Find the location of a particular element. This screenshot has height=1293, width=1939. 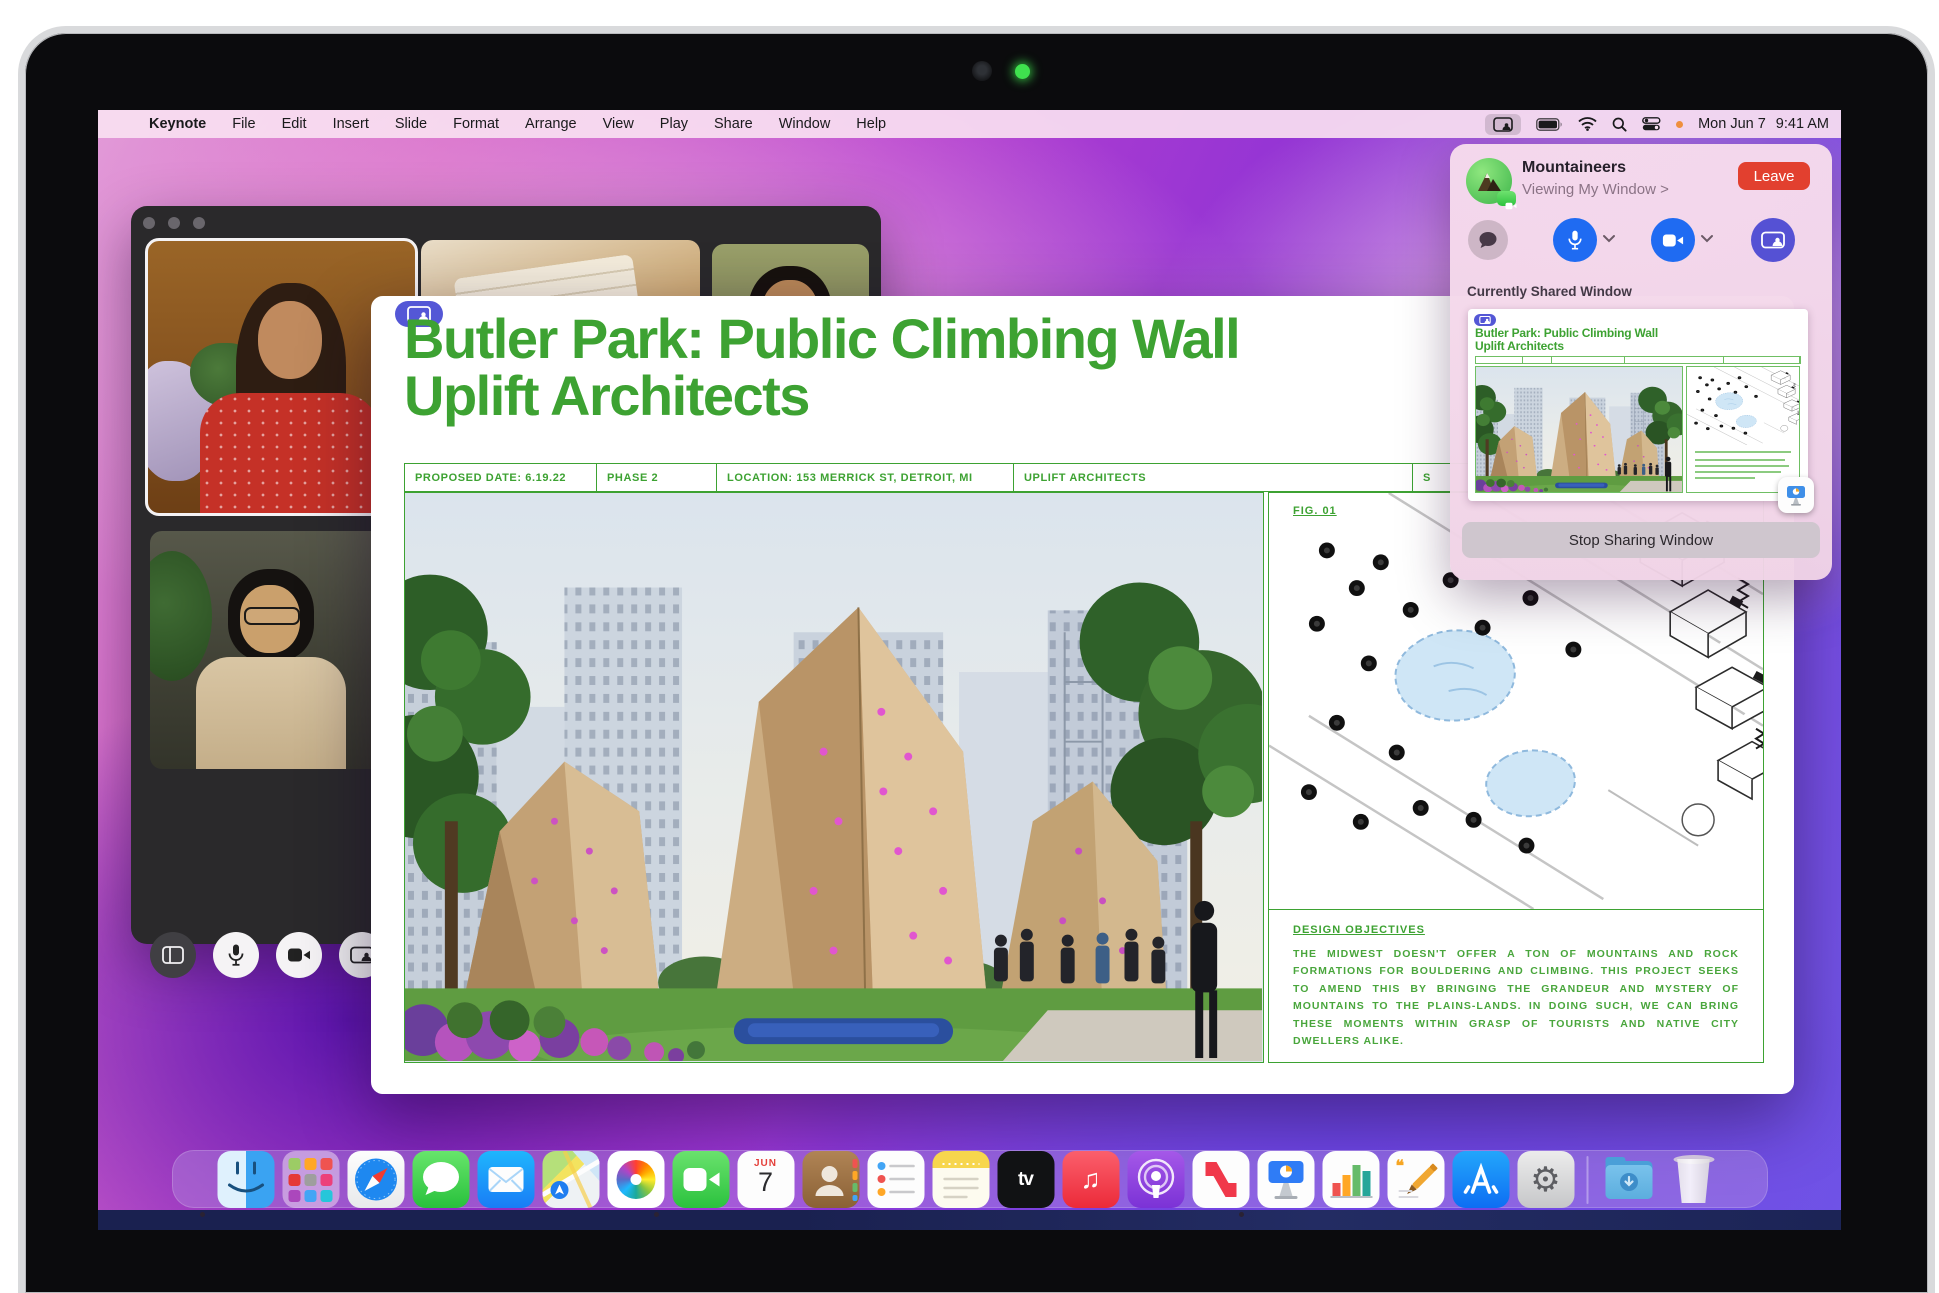

dock-system-preferences: ⚙ is located at coordinates (1545, 1179).